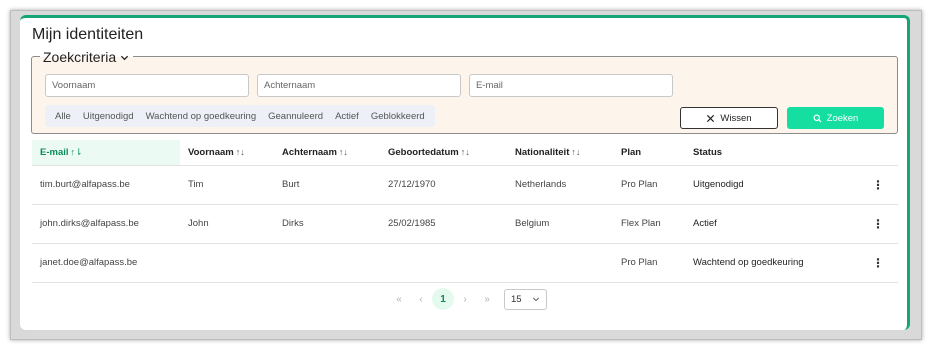 This screenshot has width=931, height=347. What do you see at coordinates (54, 152) in the screenshot?
I see `column-email-label: E-mail` at bounding box center [54, 152].